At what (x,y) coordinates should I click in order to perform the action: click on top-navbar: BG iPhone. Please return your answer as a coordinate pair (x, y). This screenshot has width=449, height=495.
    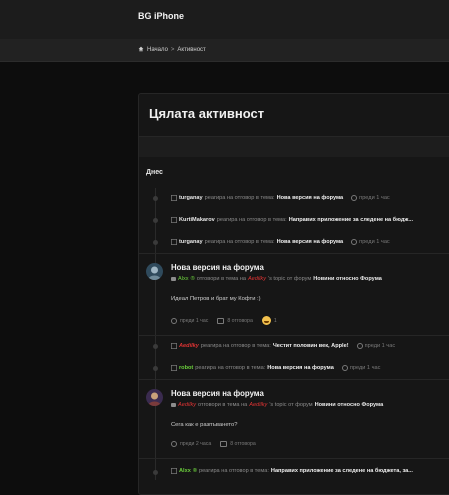
    Looking at the image, I should click on (224, 19).